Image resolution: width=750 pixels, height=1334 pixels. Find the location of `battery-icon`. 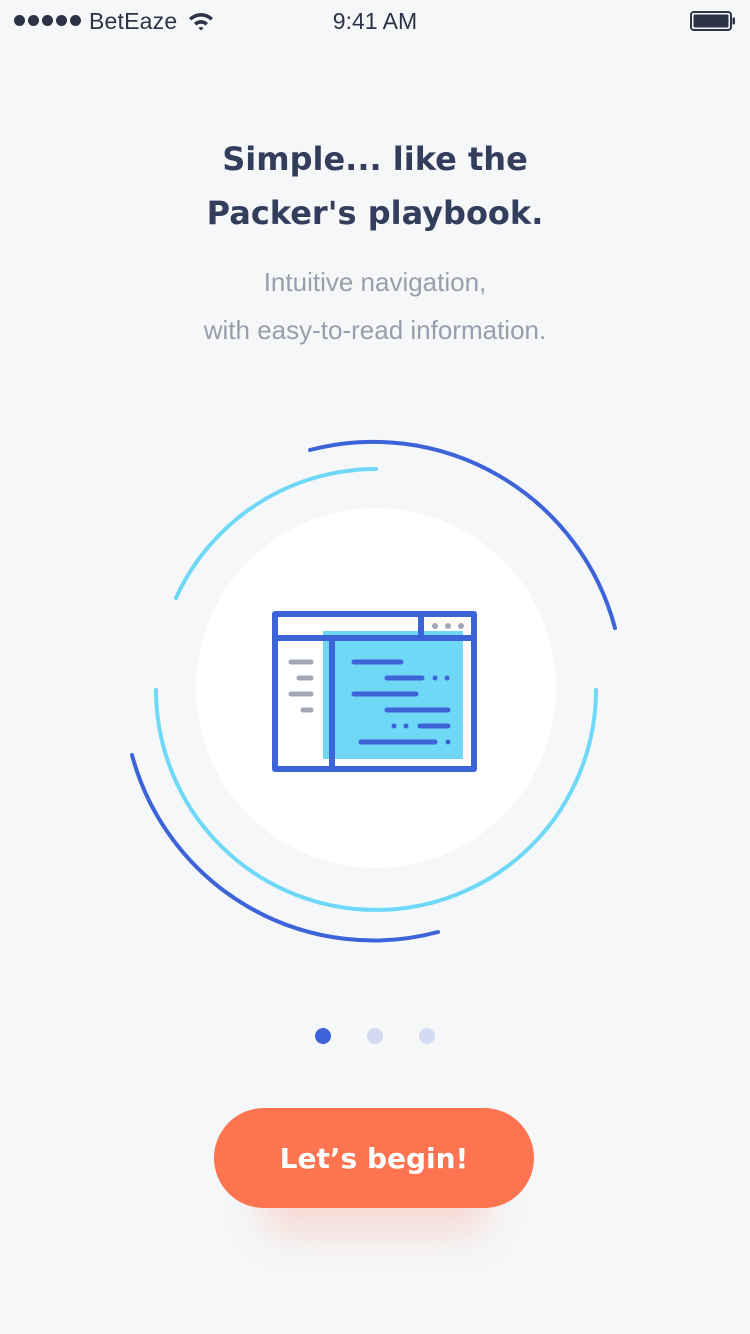

battery-icon is located at coordinates (712, 21).